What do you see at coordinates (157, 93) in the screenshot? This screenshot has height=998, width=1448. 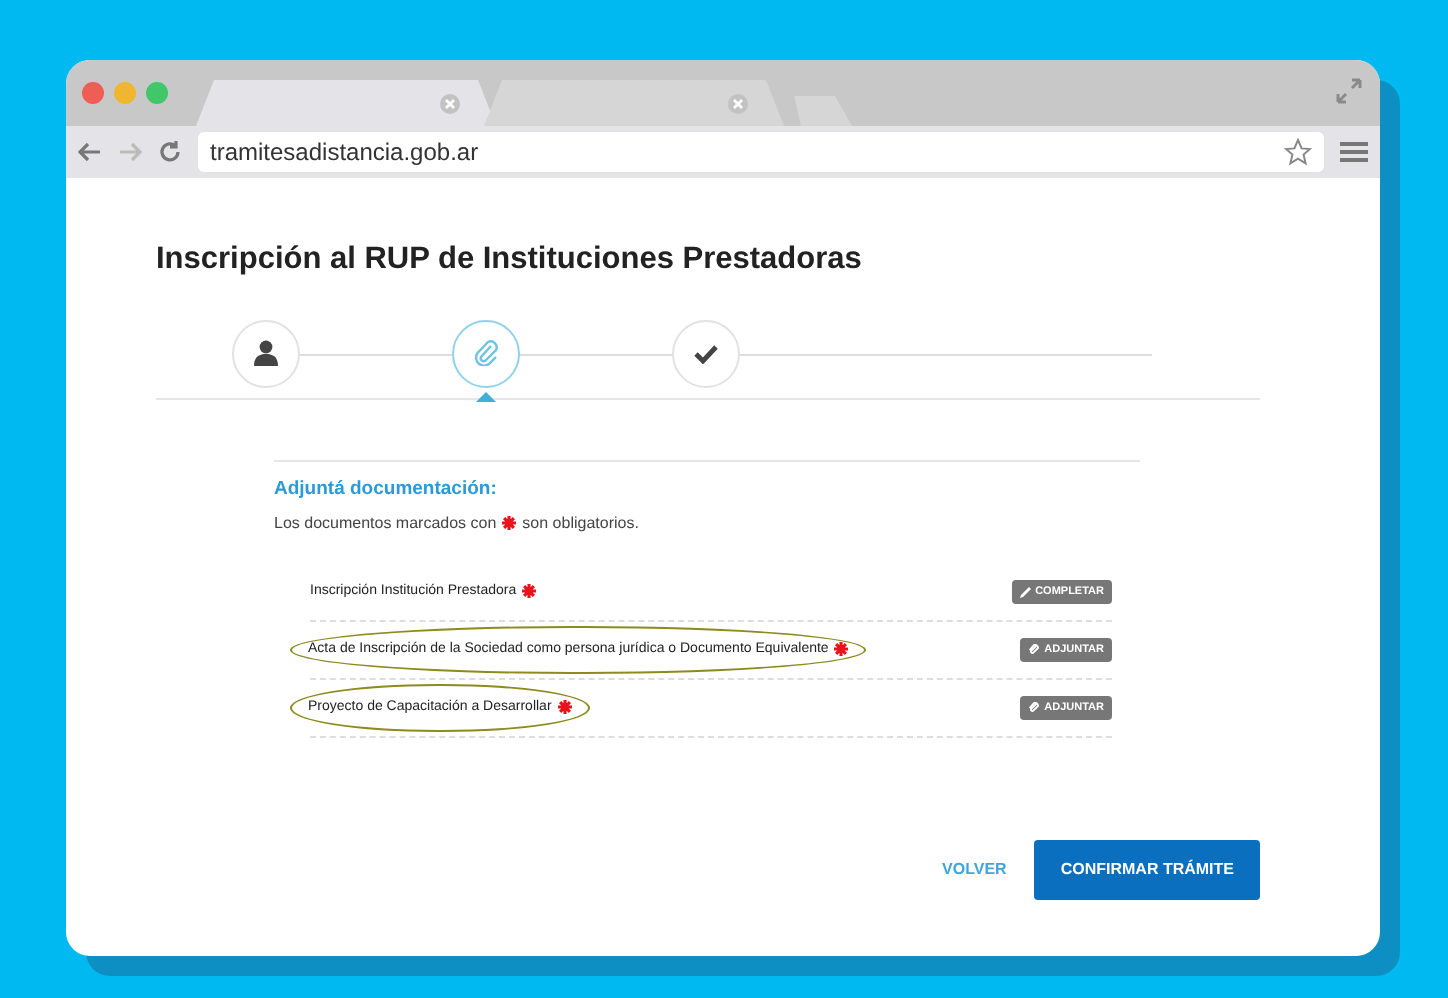 I see `maximize-window-icon` at bounding box center [157, 93].